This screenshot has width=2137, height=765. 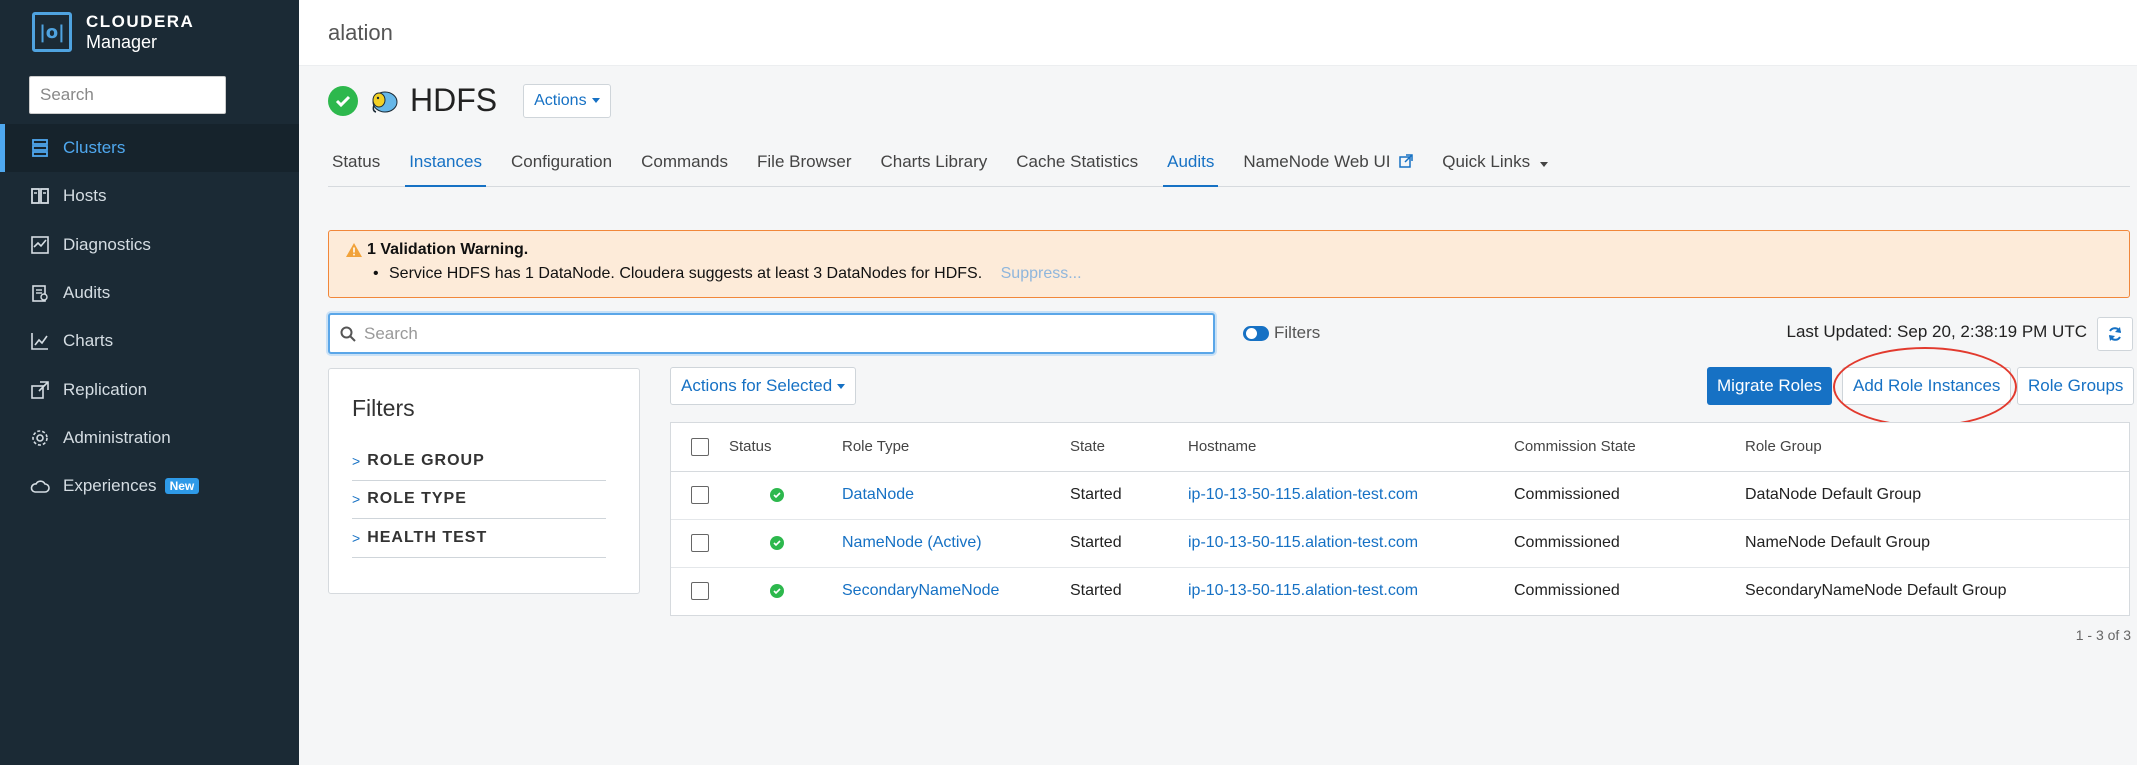 What do you see at coordinates (1936, 331) in the screenshot?
I see `last-updated: Last Updated: Sep 20, 2:38:19 PM UTC` at bounding box center [1936, 331].